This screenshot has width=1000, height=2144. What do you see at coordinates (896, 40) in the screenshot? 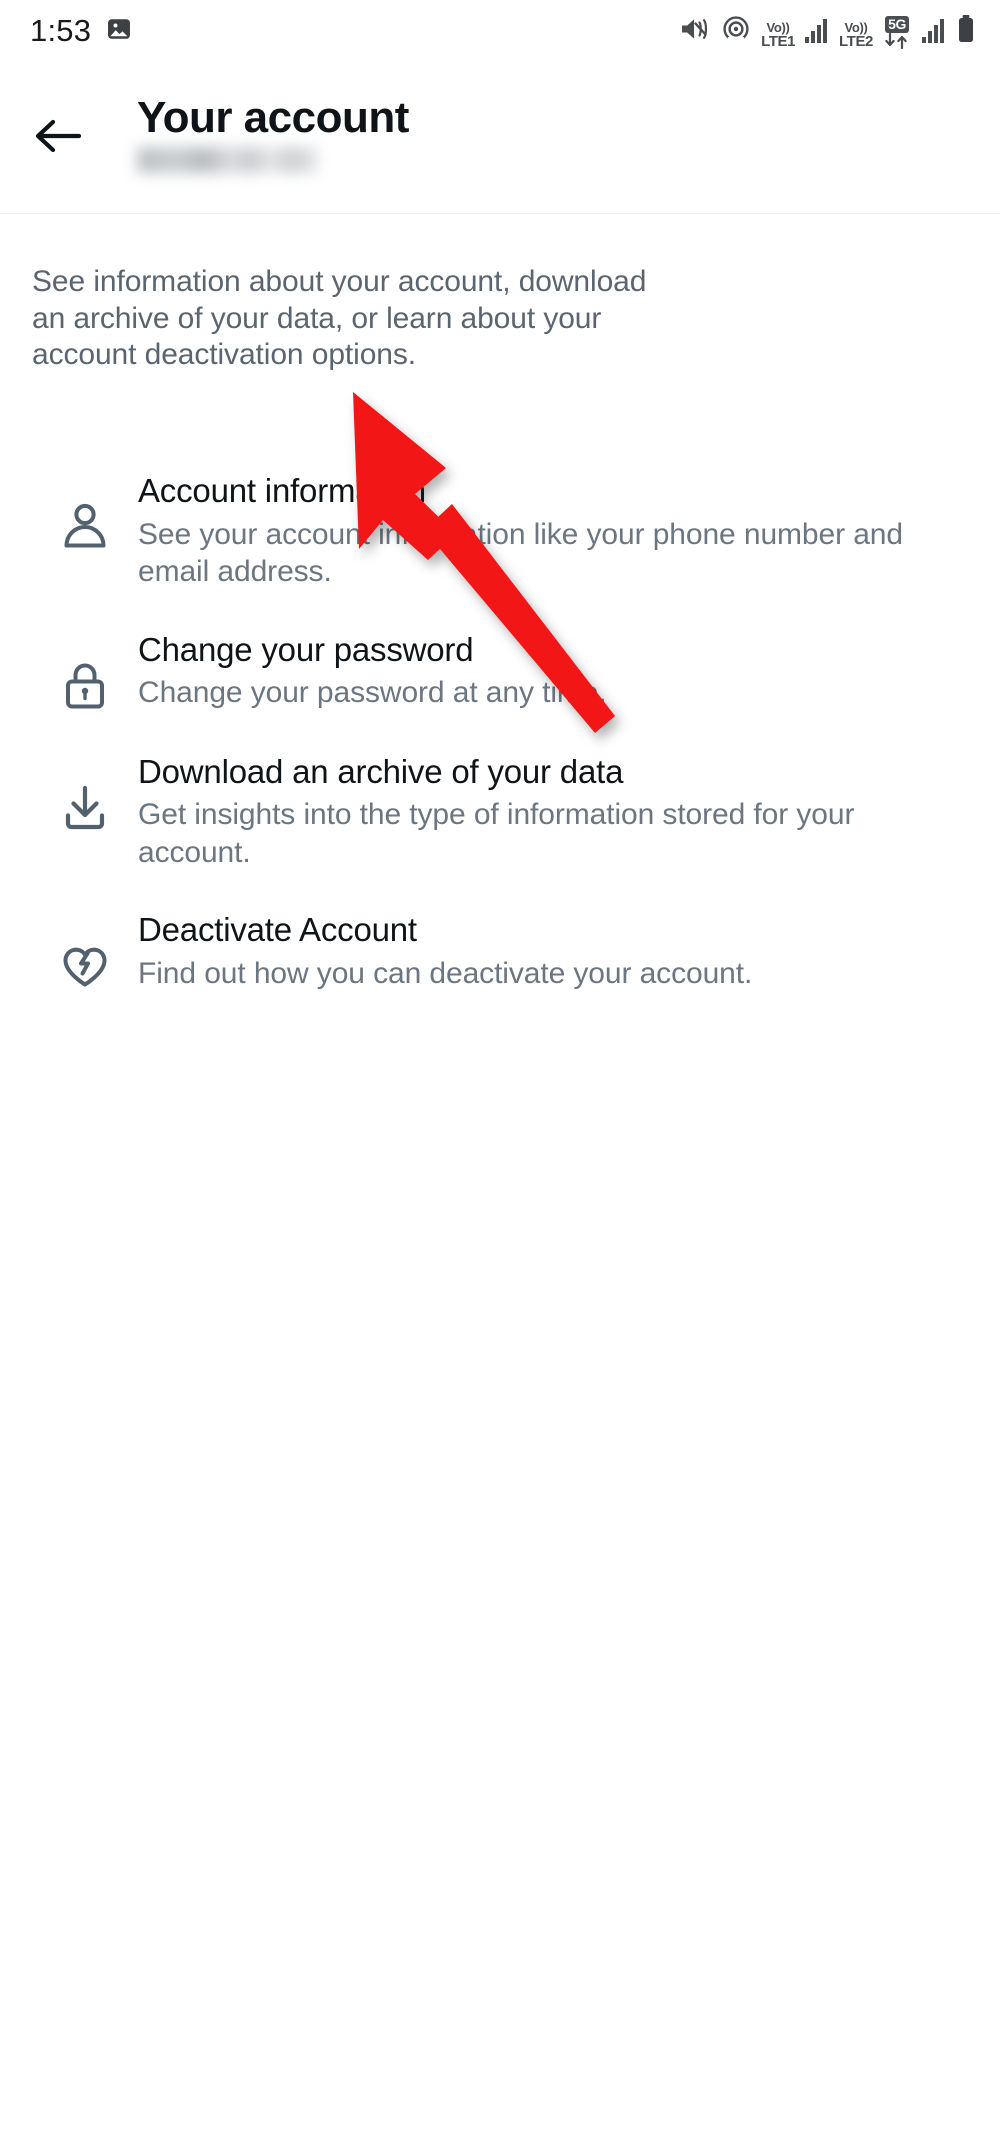
I see `data-transfer-arrows-icon` at bounding box center [896, 40].